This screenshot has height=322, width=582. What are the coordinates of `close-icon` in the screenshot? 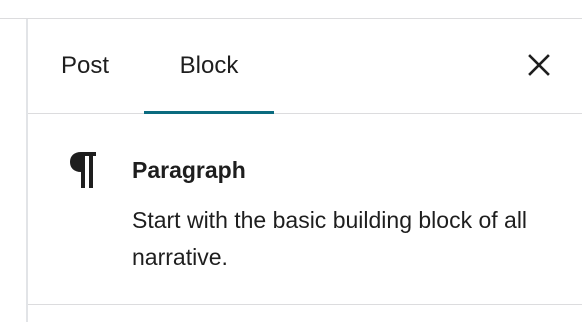 It's located at (539, 65).